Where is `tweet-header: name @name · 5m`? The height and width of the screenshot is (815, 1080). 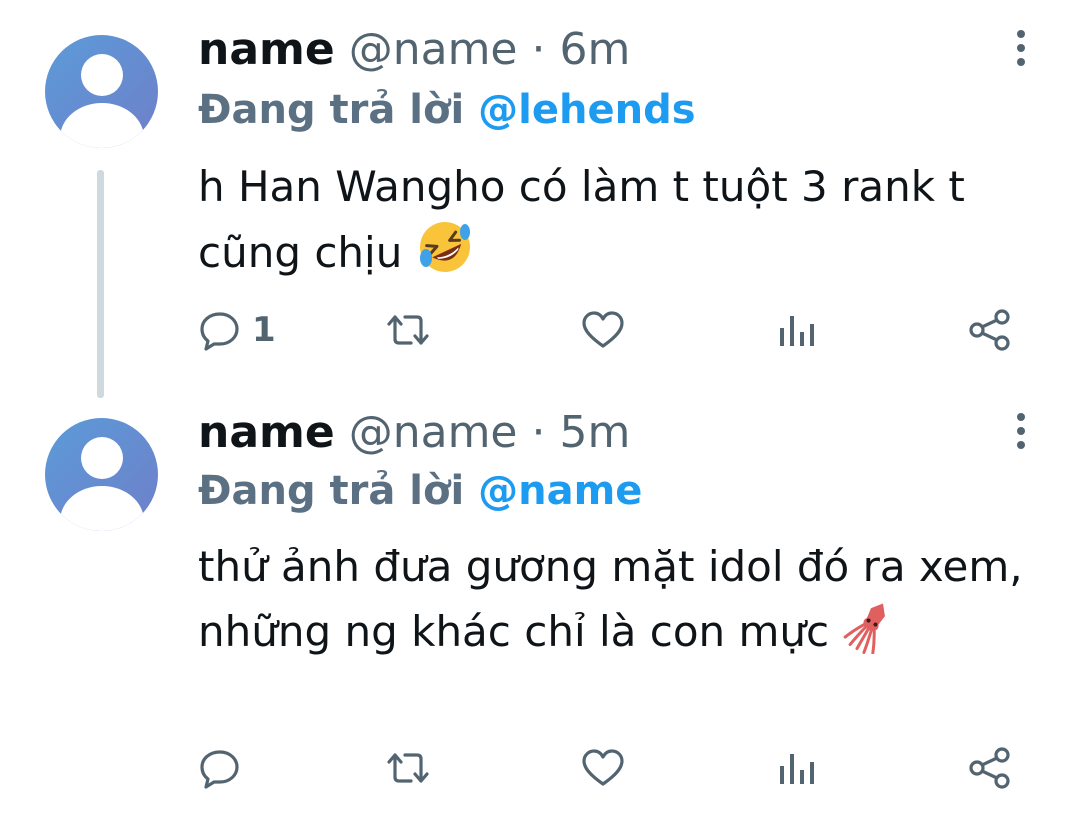 tweet-header: name @name · 5m is located at coordinates (414, 433).